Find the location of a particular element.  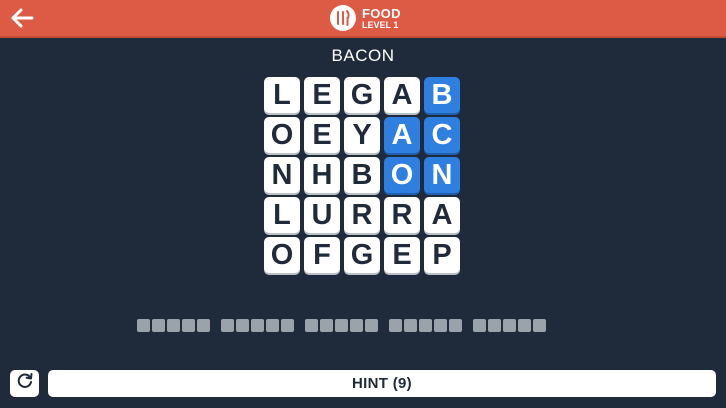

letter-tile: P is located at coordinates (442, 255).